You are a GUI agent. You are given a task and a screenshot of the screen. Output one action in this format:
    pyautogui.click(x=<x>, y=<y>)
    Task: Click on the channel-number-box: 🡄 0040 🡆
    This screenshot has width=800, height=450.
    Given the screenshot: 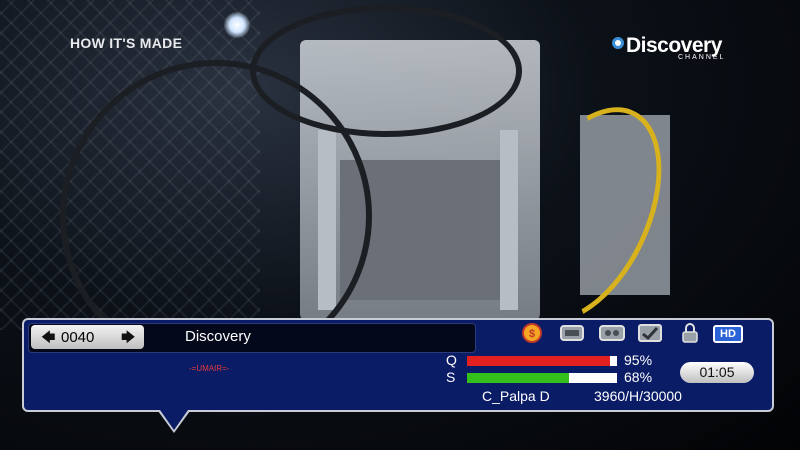 What is the action you would take?
    pyautogui.click(x=87, y=337)
    